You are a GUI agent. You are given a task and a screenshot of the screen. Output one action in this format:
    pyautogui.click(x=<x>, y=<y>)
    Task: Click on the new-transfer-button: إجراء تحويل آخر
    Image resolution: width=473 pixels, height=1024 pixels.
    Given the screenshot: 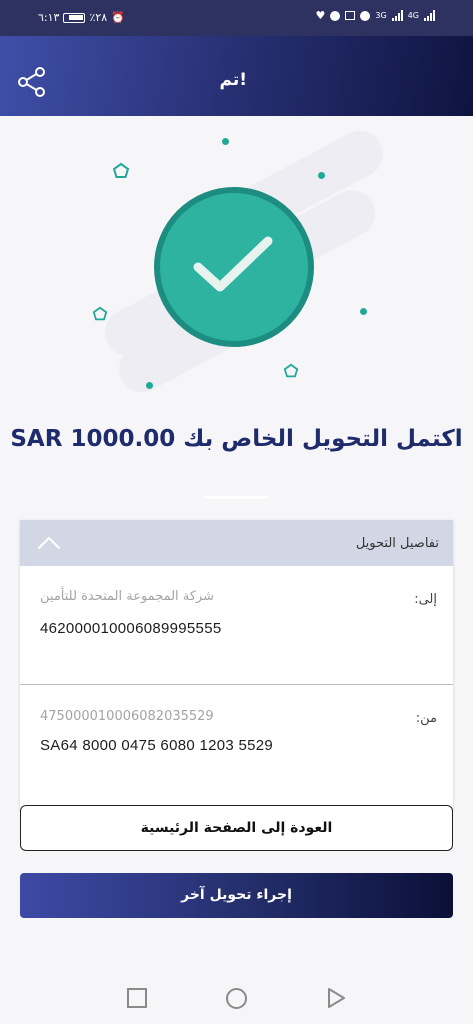 What is the action you would take?
    pyautogui.click(x=236, y=895)
    